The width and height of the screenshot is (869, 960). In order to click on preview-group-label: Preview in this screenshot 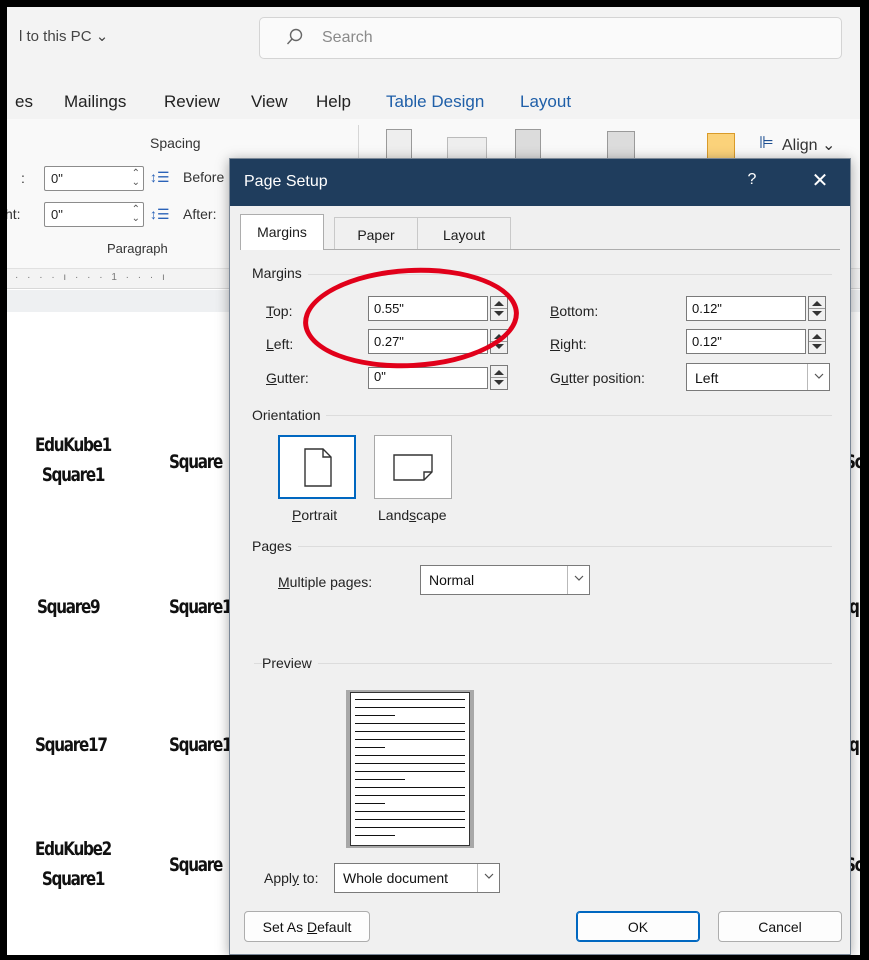, I will do `click(290, 663)`.